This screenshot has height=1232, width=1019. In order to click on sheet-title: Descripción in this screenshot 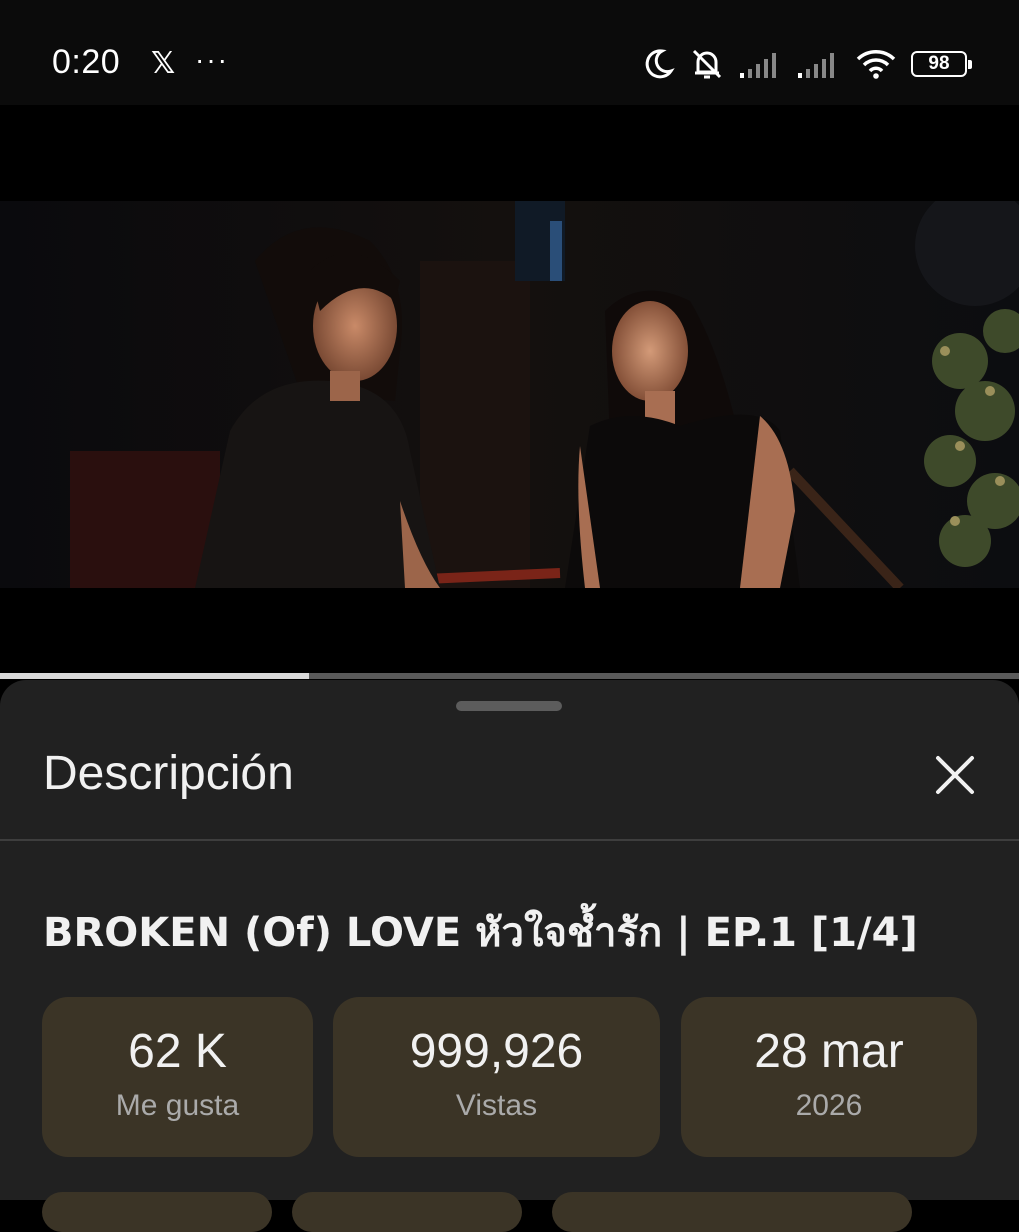, I will do `click(168, 773)`.